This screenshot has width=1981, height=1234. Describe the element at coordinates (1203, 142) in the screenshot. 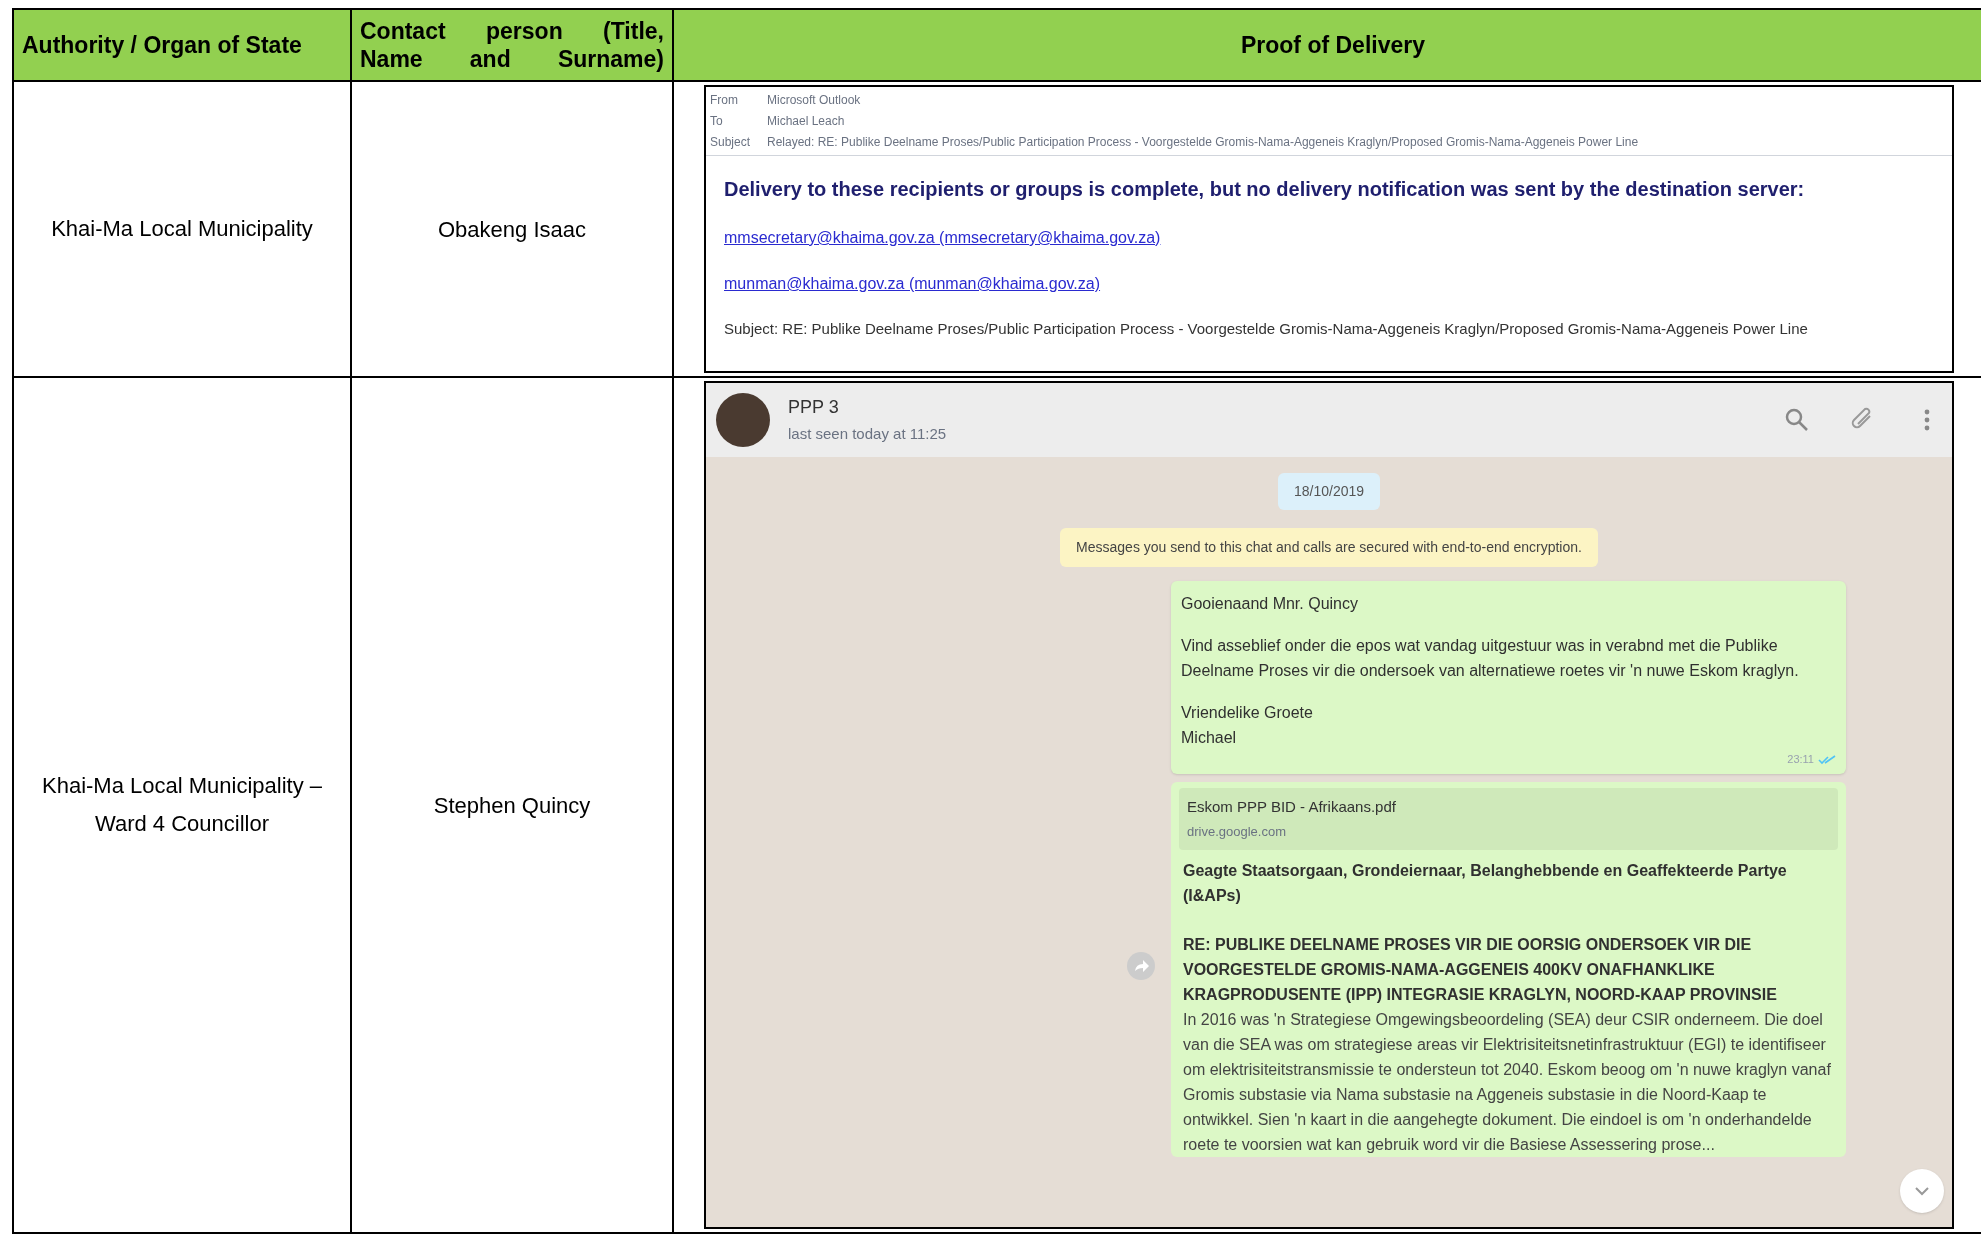

I see `field-value: Relayed: RE: Publike Deelname Proses/Public Participation Process - Voorgestelde Gromis-Nama-Aggeneis Kraglyn/Proposed Gromis-Nama-Aggeneis Power Line` at that location.